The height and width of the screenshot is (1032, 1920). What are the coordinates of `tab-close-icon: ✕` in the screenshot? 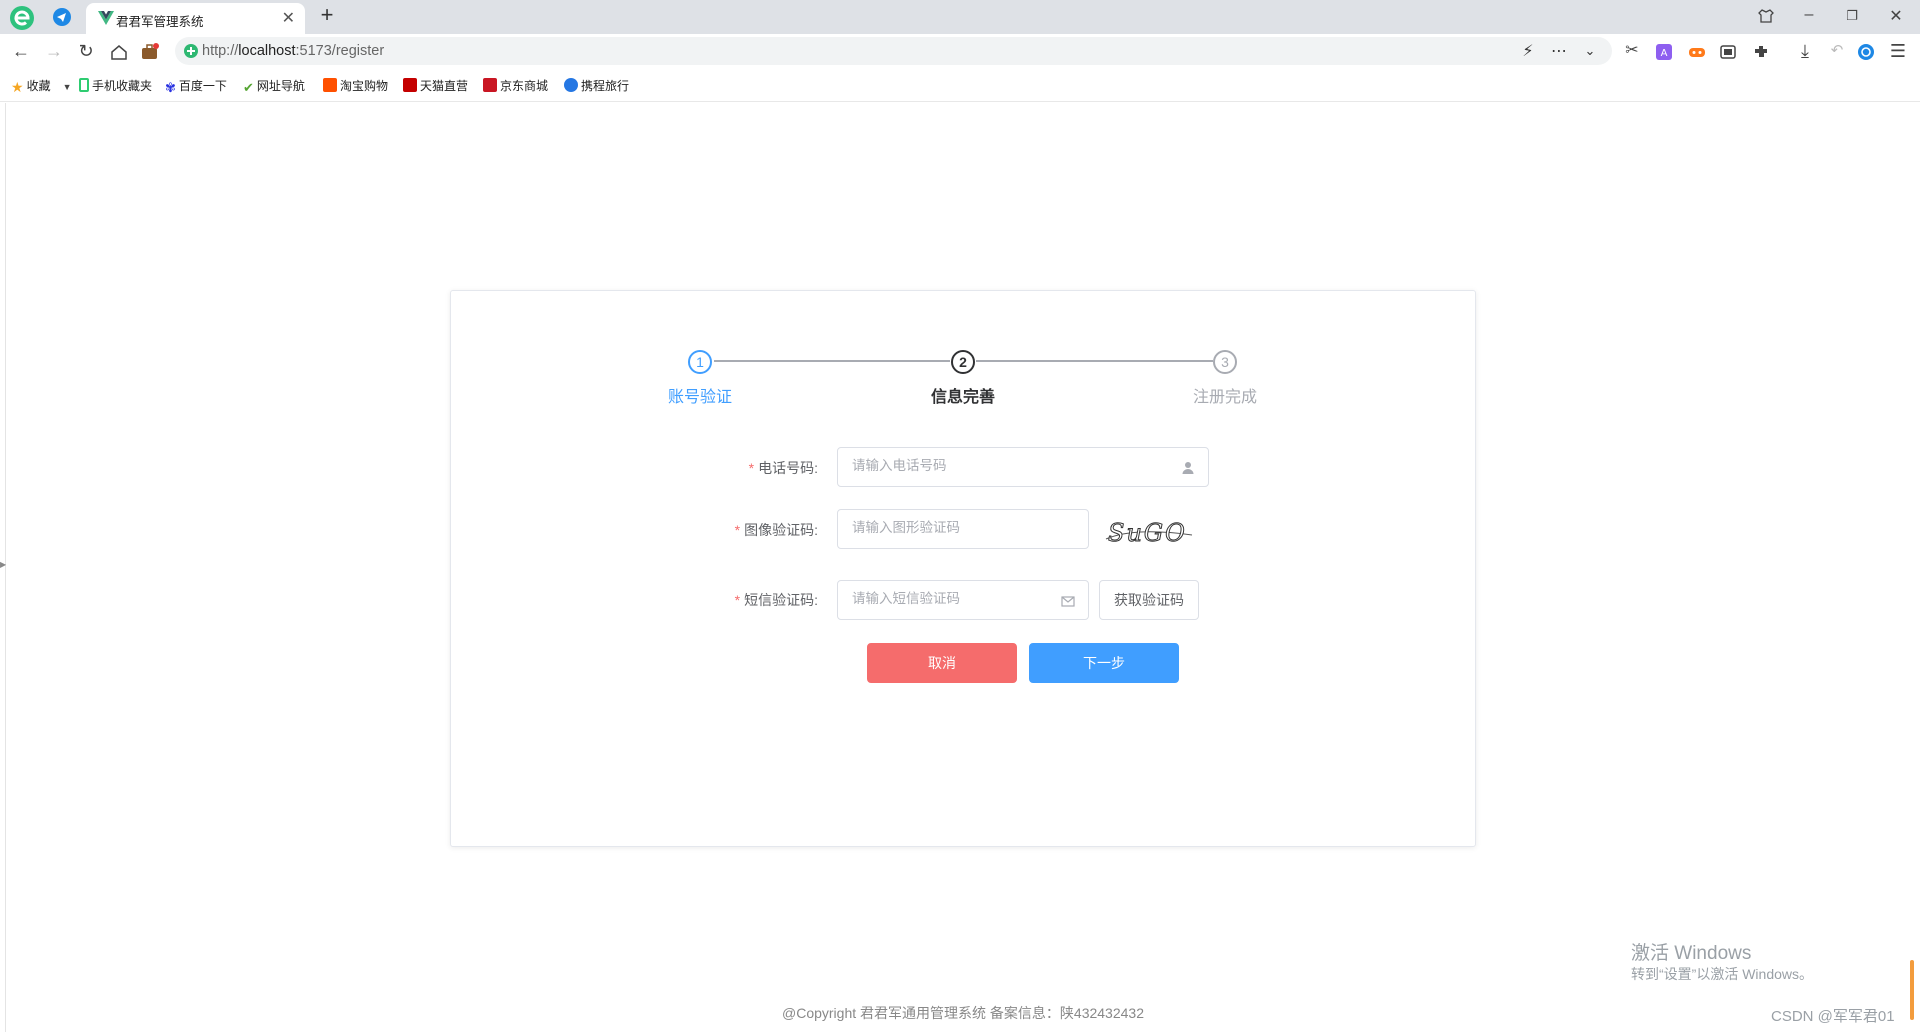 It's located at (288, 18).